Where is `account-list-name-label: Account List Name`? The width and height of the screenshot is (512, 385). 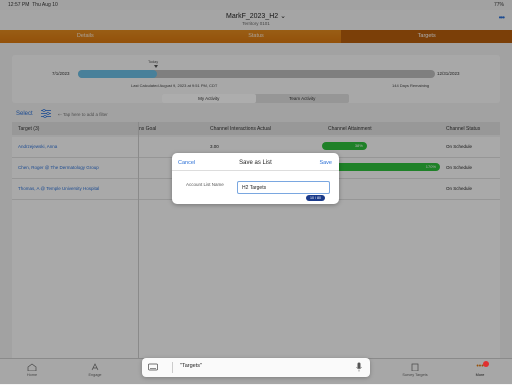 account-list-name-label: Account List Name is located at coordinates (205, 184).